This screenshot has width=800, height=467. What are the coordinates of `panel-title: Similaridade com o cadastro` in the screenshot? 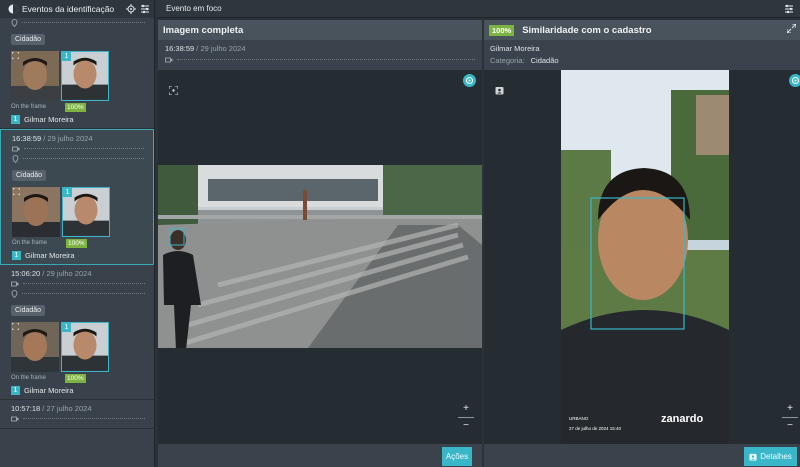 It's located at (587, 30).